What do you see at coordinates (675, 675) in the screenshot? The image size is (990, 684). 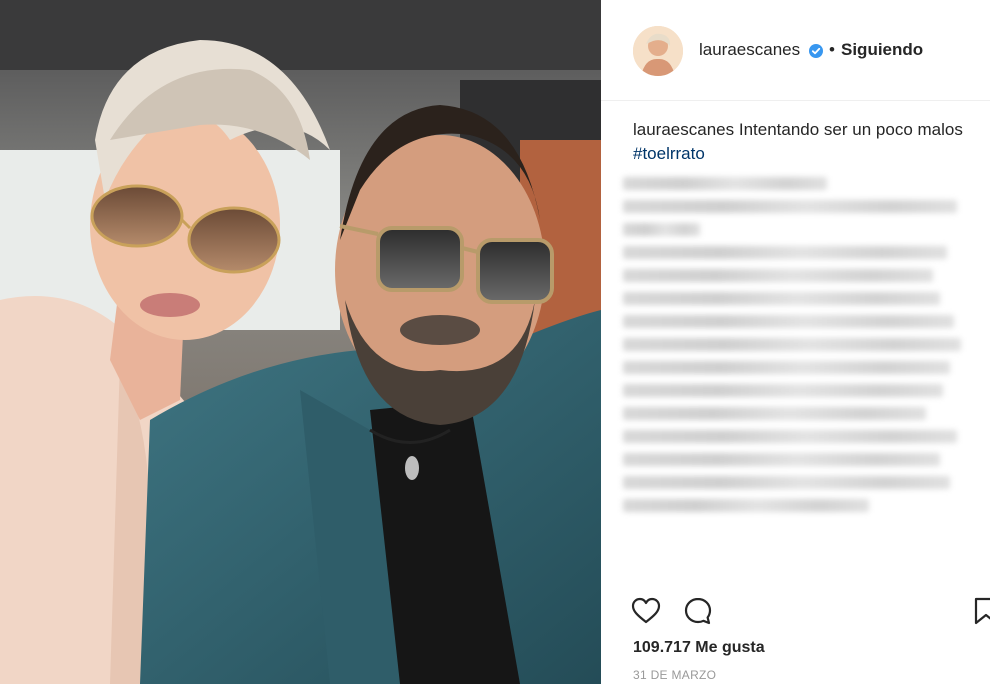 I see `post-date: 31 DE MARZO` at bounding box center [675, 675].